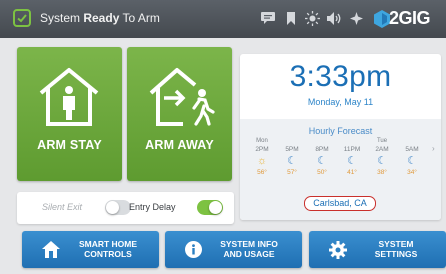 This screenshot has width=446, height=274. Describe the element at coordinates (340, 102) in the screenshot. I see `clock-date: Monday, May 11` at that location.